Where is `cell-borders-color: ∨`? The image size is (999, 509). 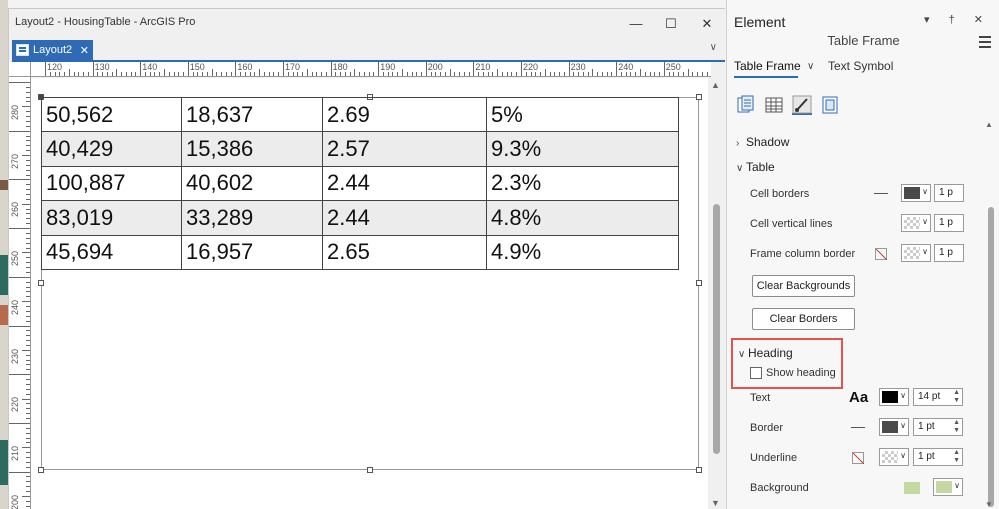 cell-borders-color: ∨ is located at coordinates (916, 193).